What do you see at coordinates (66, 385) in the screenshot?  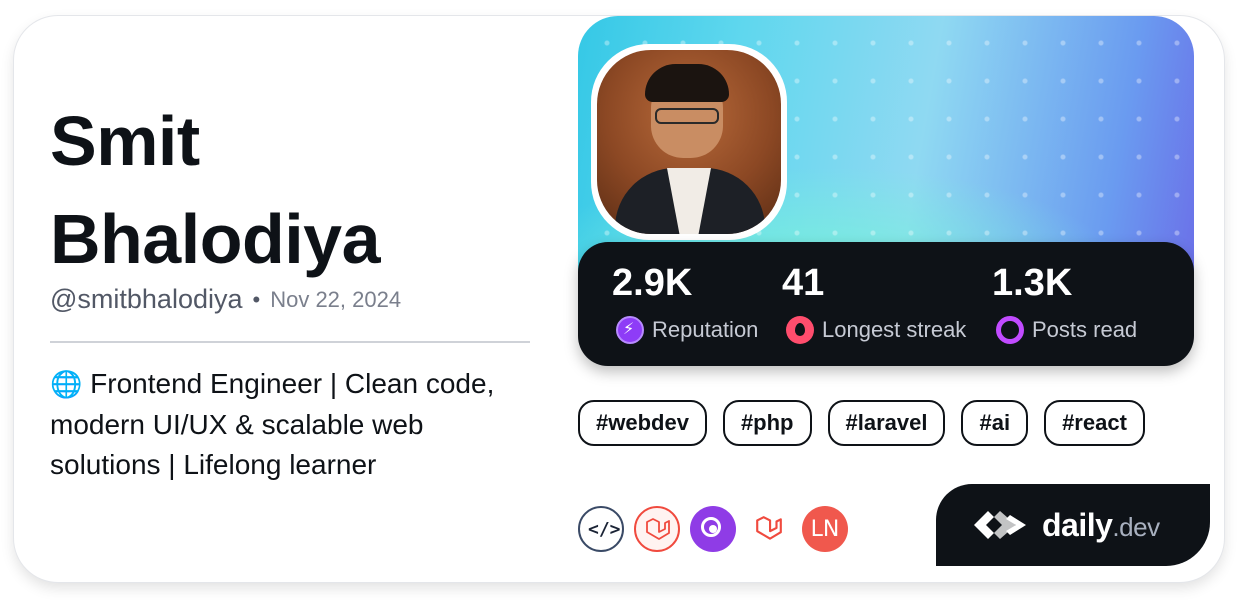 I see `globe-icon: 🌐` at bounding box center [66, 385].